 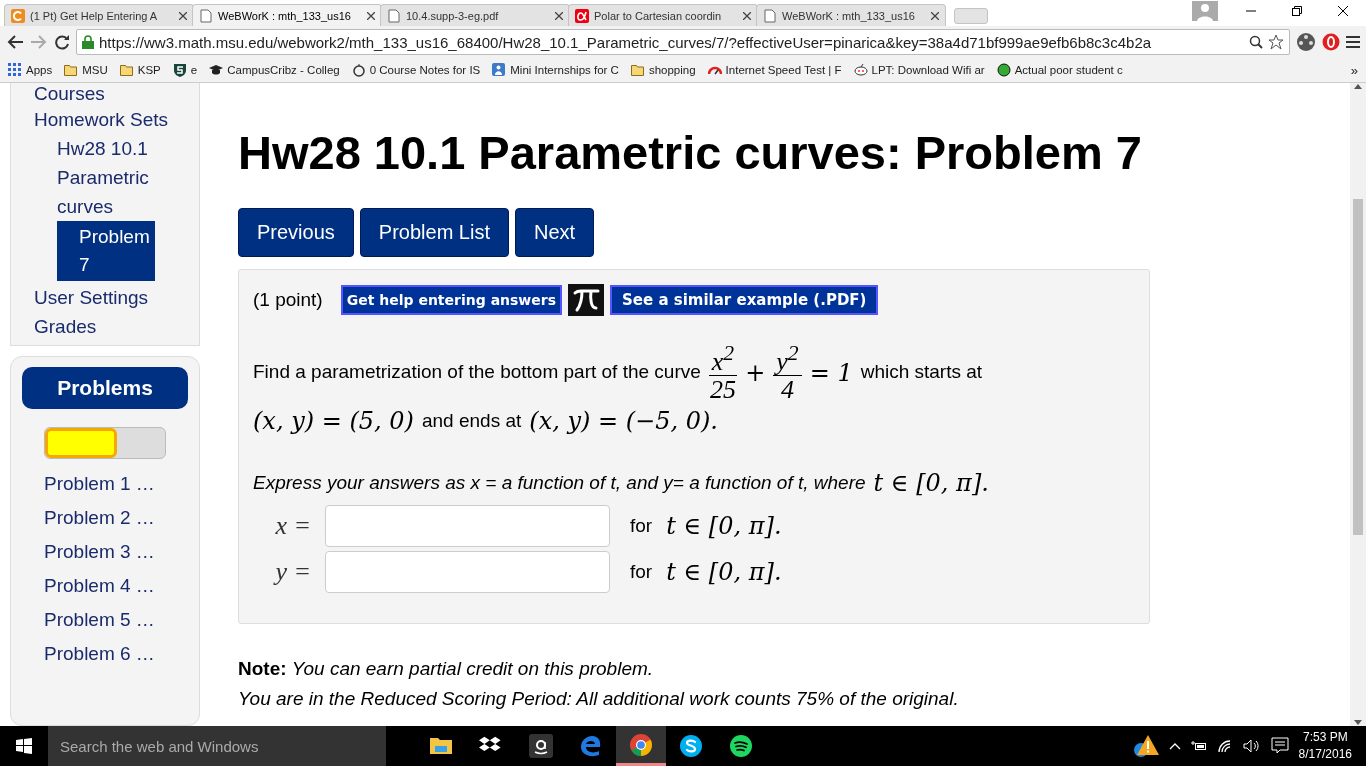 What do you see at coordinates (291, 572) in the screenshot?
I see `answer-label: y =` at bounding box center [291, 572].